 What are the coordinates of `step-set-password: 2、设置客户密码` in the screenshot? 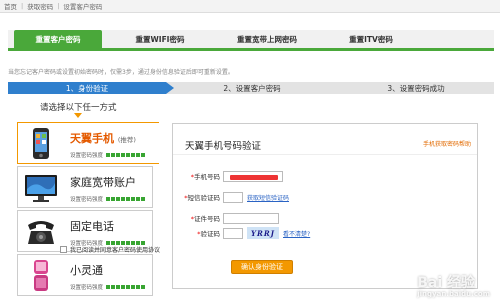 It's located at (252, 88).